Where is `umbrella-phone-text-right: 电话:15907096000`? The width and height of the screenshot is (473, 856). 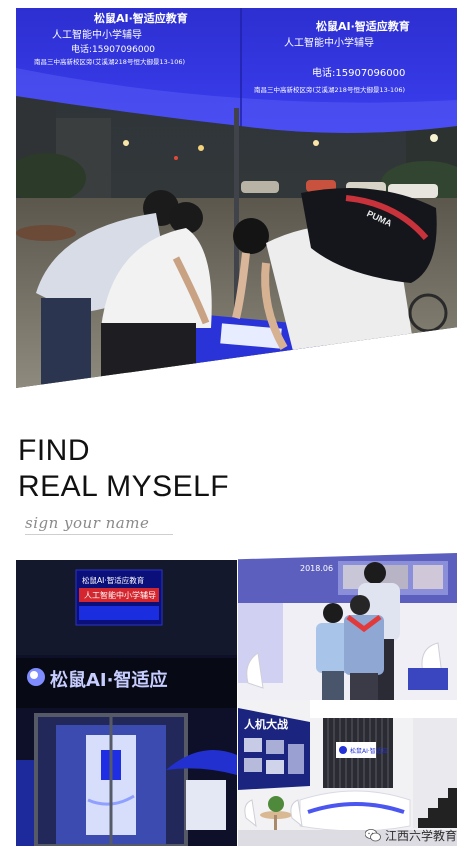 umbrella-phone-text-right: 电话:15907096000 is located at coordinates (358, 72).